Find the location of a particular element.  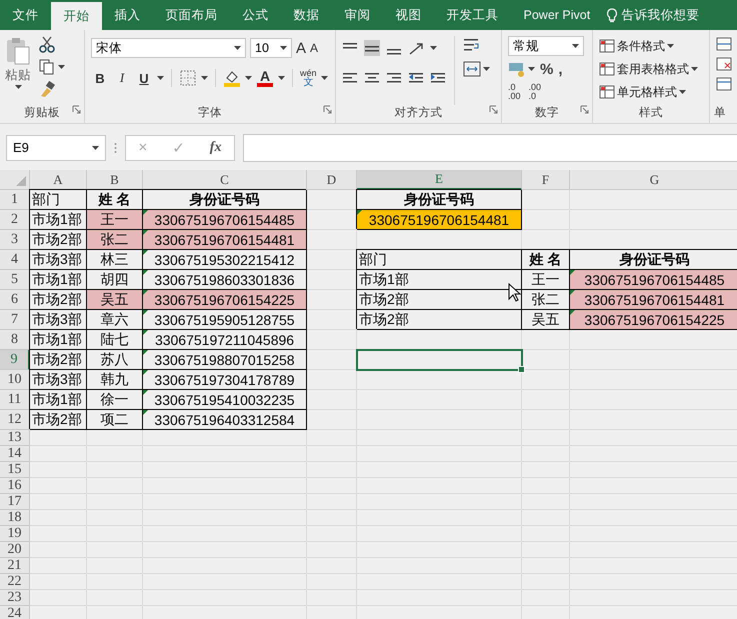

italic-button: I is located at coordinates (122, 78).